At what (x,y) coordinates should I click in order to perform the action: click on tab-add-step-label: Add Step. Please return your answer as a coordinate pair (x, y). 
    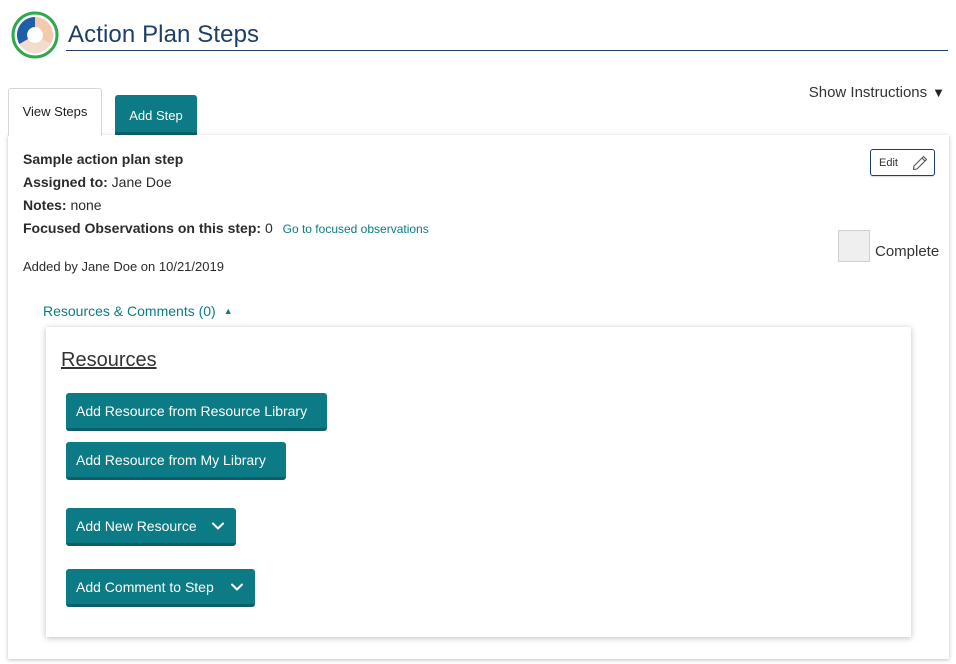
    Looking at the image, I should click on (156, 115).